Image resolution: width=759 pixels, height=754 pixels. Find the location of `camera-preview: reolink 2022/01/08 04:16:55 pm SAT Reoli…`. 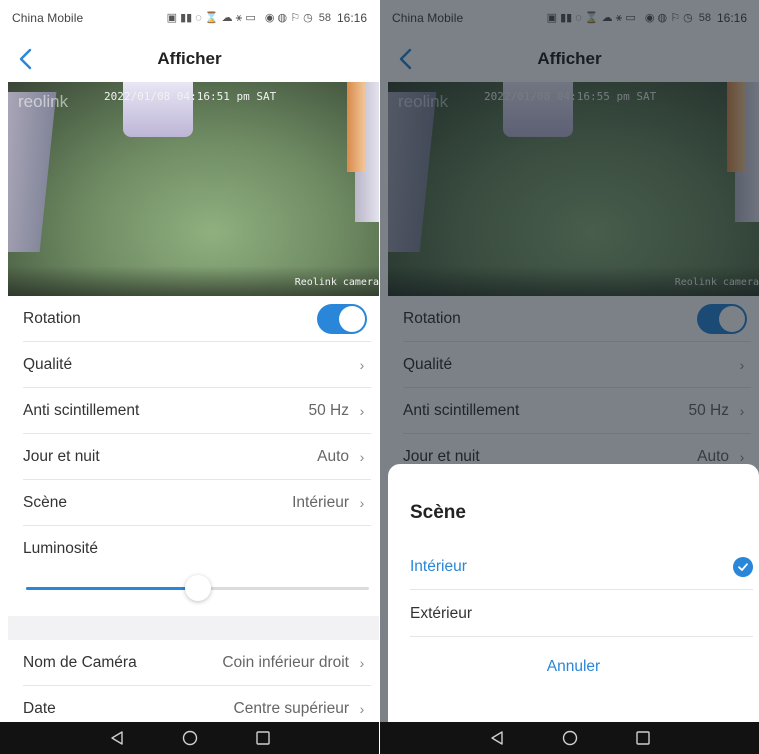

camera-preview: reolink 2022/01/08 04:16:55 pm SAT Reoli… is located at coordinates (573, 189).